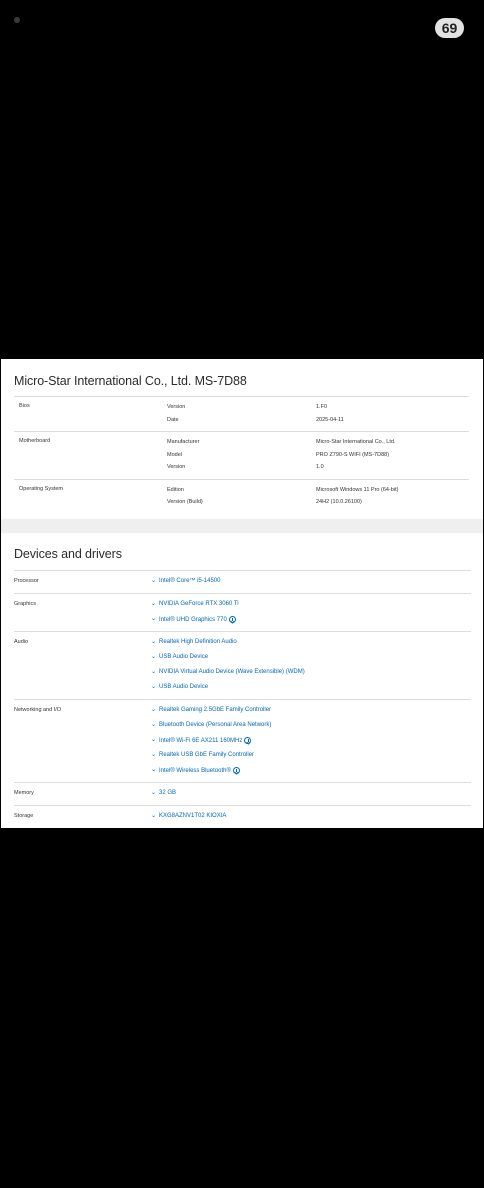 The image size is (484, 1188). Describe the element at coordinates (242, 770) in the screenshot. I see `device-item: ⌄ Intel® Wireless Bluetooth®` at that location.